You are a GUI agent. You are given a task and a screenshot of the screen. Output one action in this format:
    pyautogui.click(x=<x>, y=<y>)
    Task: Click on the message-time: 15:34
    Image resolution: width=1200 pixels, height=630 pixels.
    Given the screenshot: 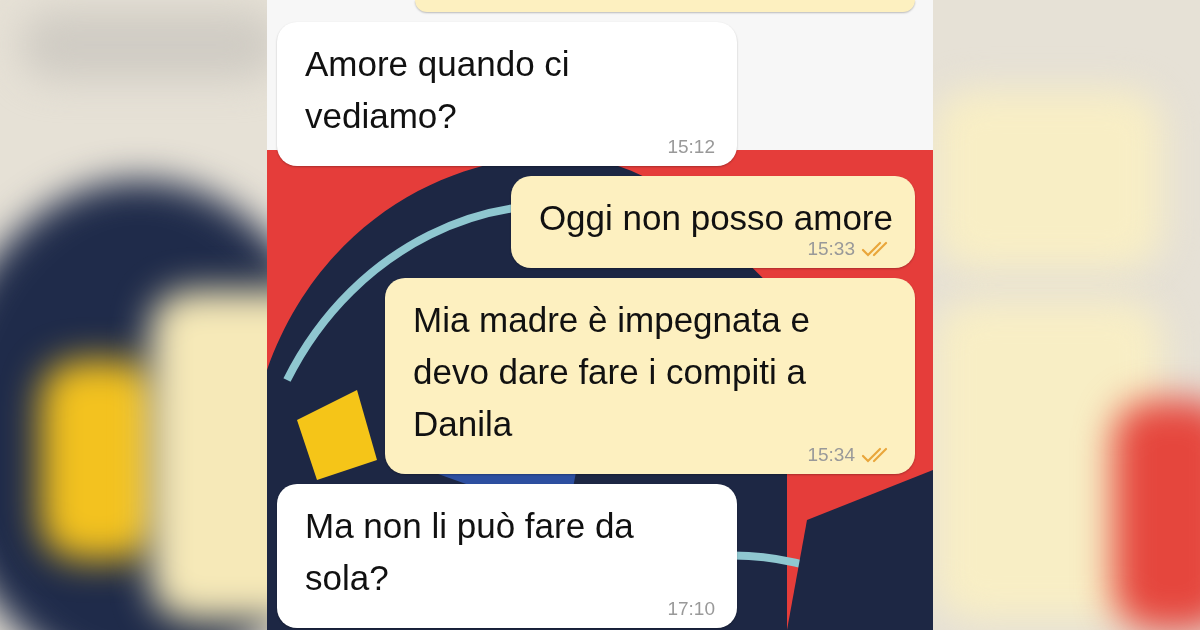 What is the action you would take?
    pyautogui.click(x=831, y=455)
    